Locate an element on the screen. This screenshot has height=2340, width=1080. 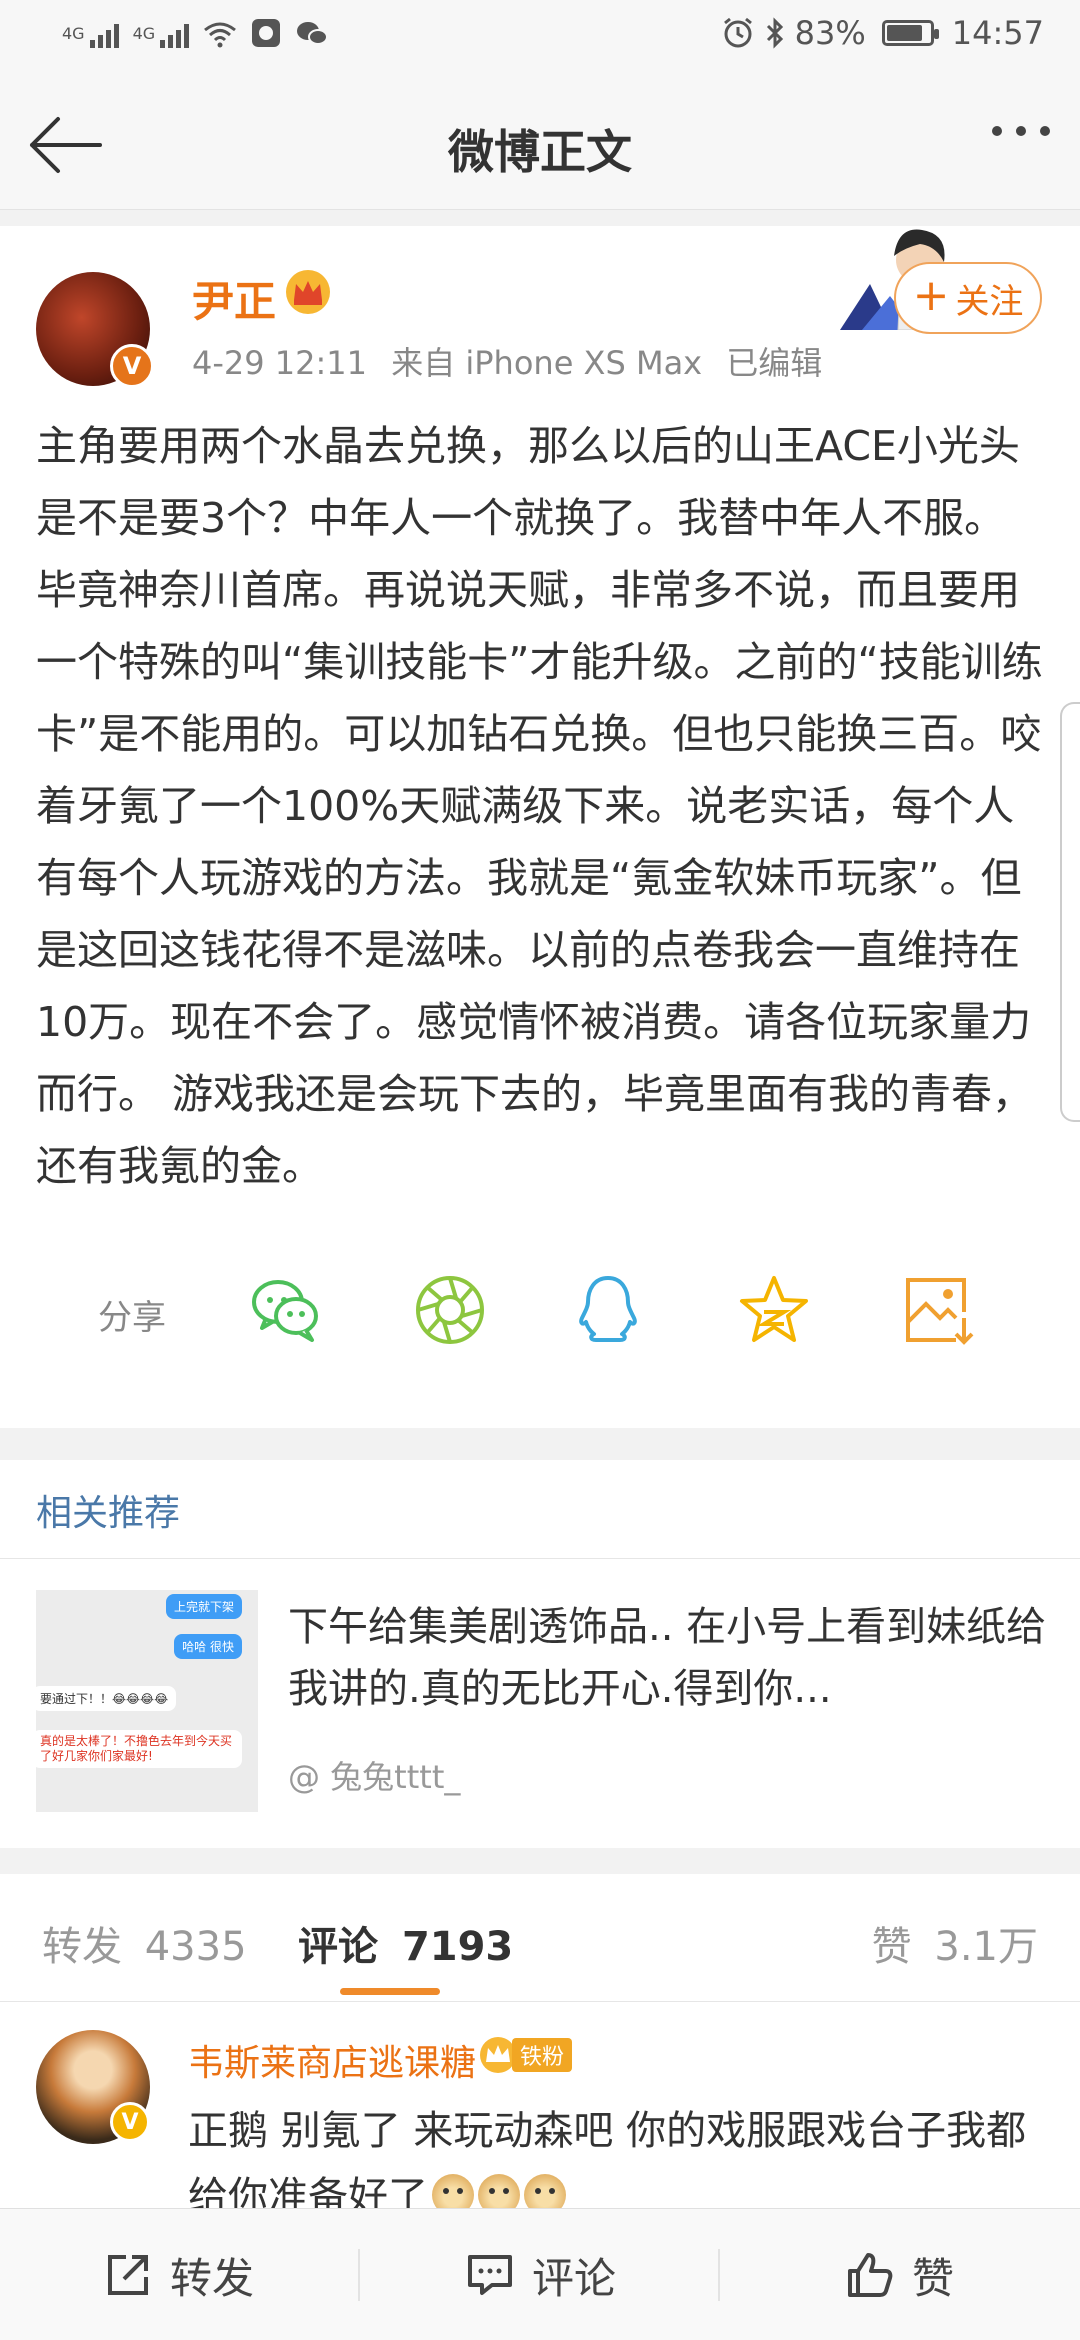
comment-icon is located at coordinates (490, 2275).